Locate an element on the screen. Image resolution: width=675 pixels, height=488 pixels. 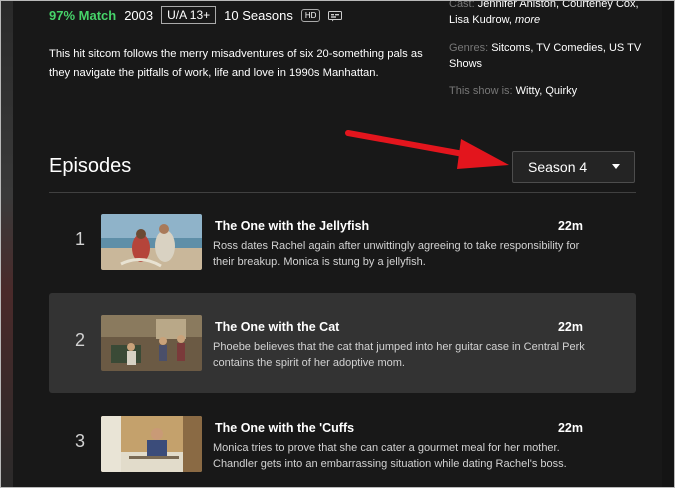
episode-number: 1 is located at coordinates (80, 239).